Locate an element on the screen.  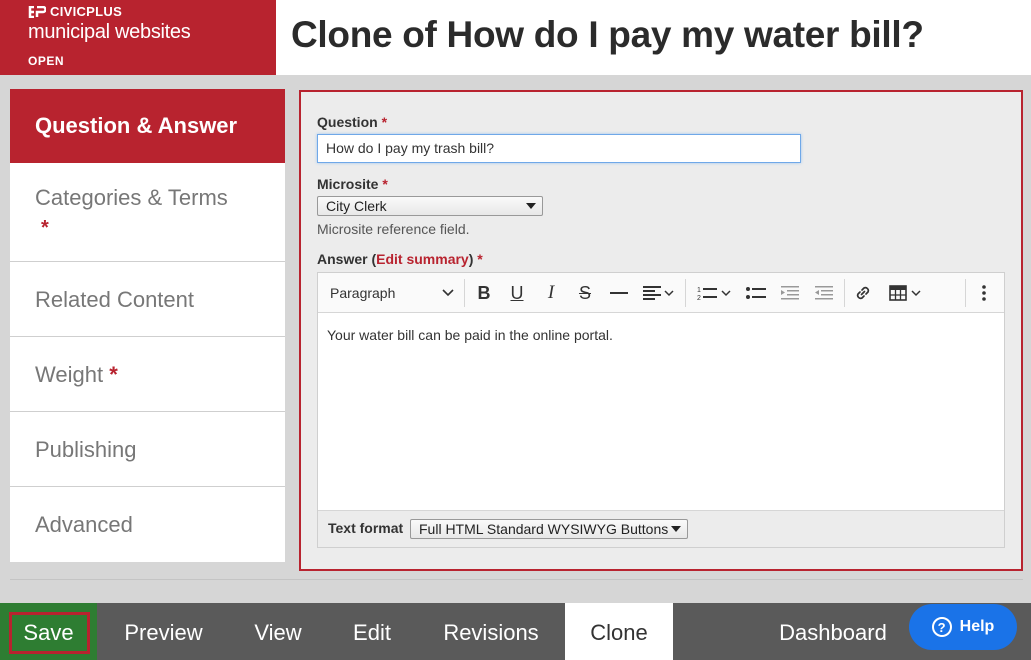
sidebar-item-advanced: Advanced is located at coordinates (147, 524).